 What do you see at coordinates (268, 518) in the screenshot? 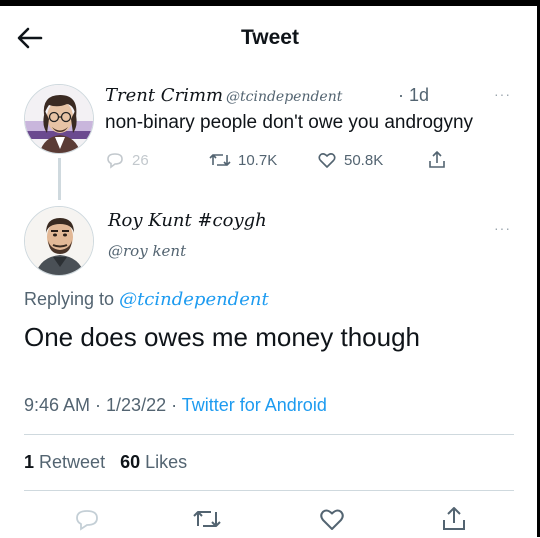
I see `tweet-action-bar` at bounding box center [268, 518].